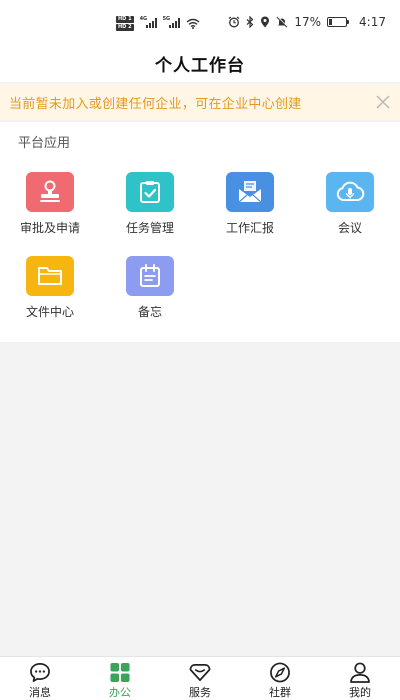  I want to click on signal-2-icon: 5G, so click(171, 22).